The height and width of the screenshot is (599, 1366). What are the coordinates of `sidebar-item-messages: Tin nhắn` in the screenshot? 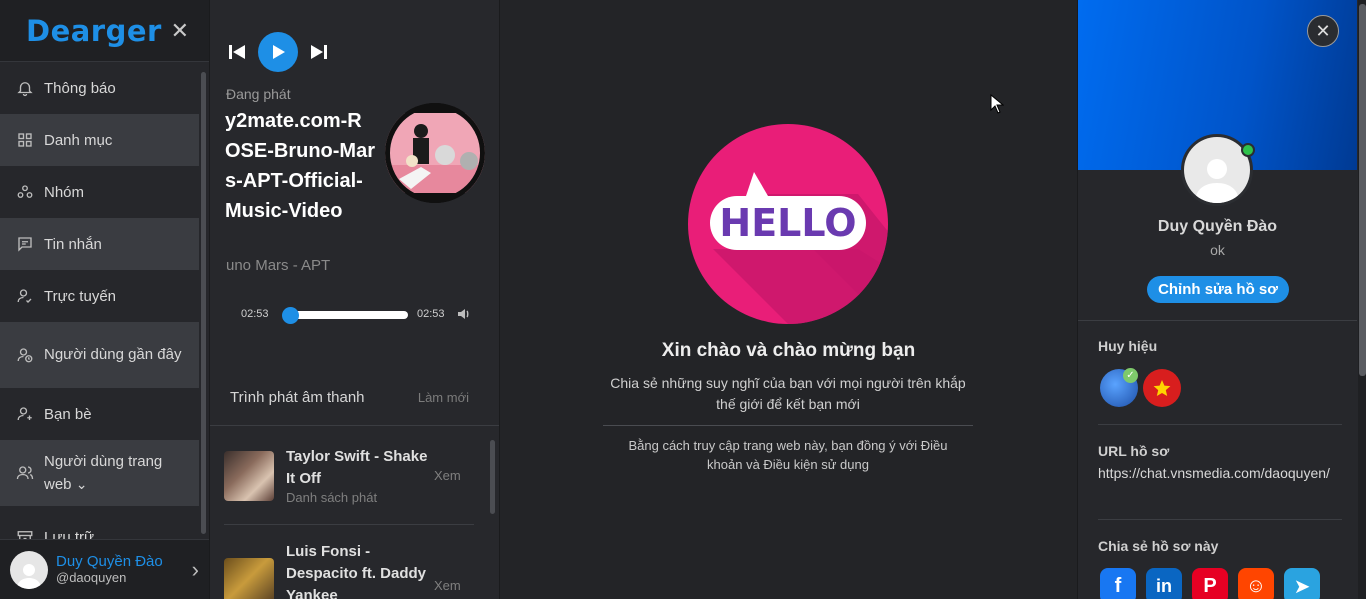 It's located at (99, 244).